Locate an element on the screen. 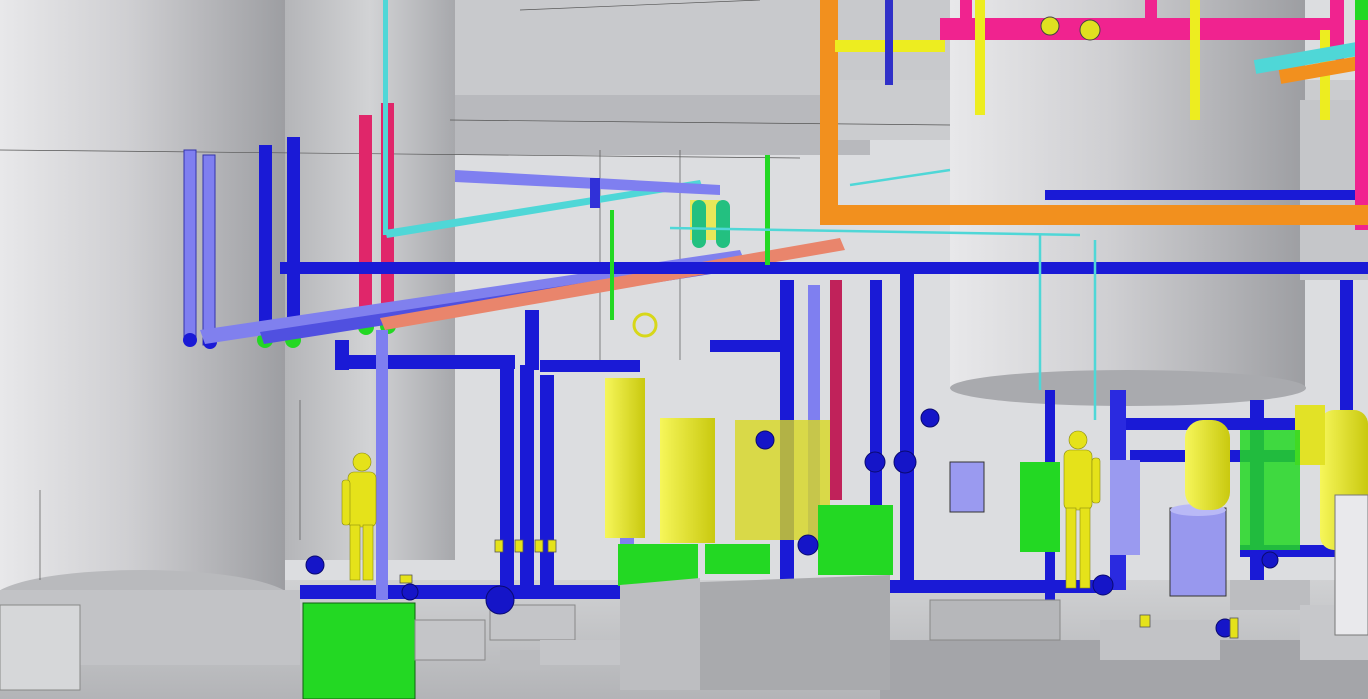  magenta-riser is located at coordinates (836, 390).